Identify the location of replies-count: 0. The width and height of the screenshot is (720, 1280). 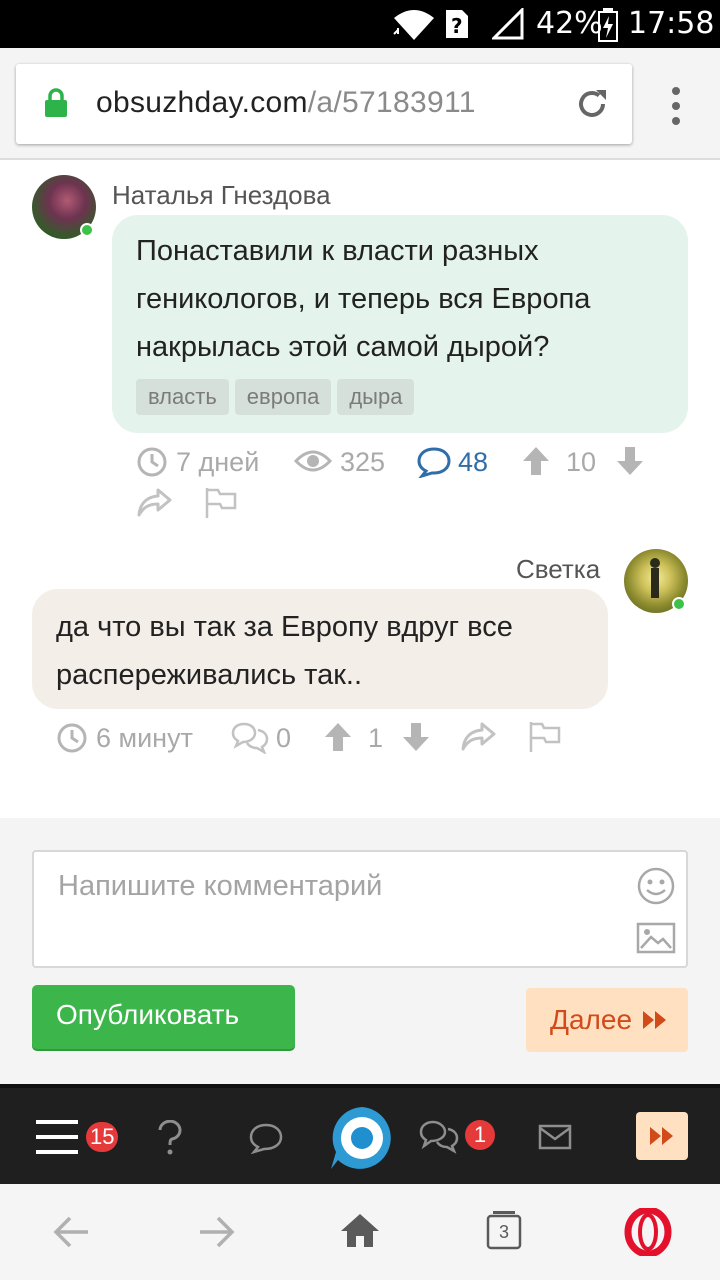
(283, 738).